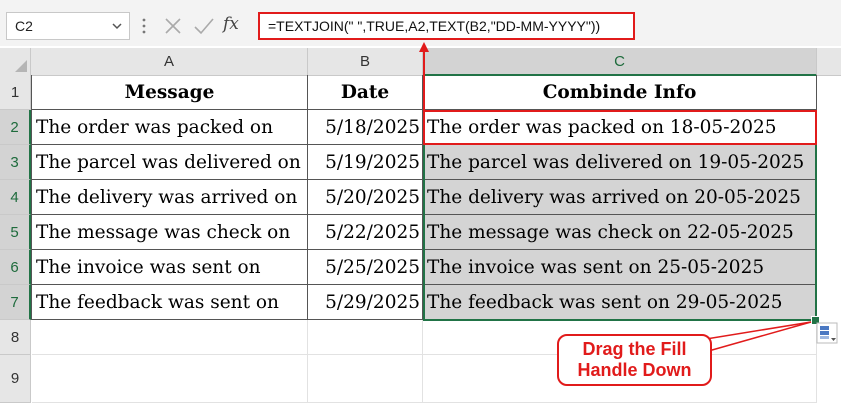 The height and width of the screenshot is (403, 841). I want to click on formula-buttons: fx, so click(202, 26).